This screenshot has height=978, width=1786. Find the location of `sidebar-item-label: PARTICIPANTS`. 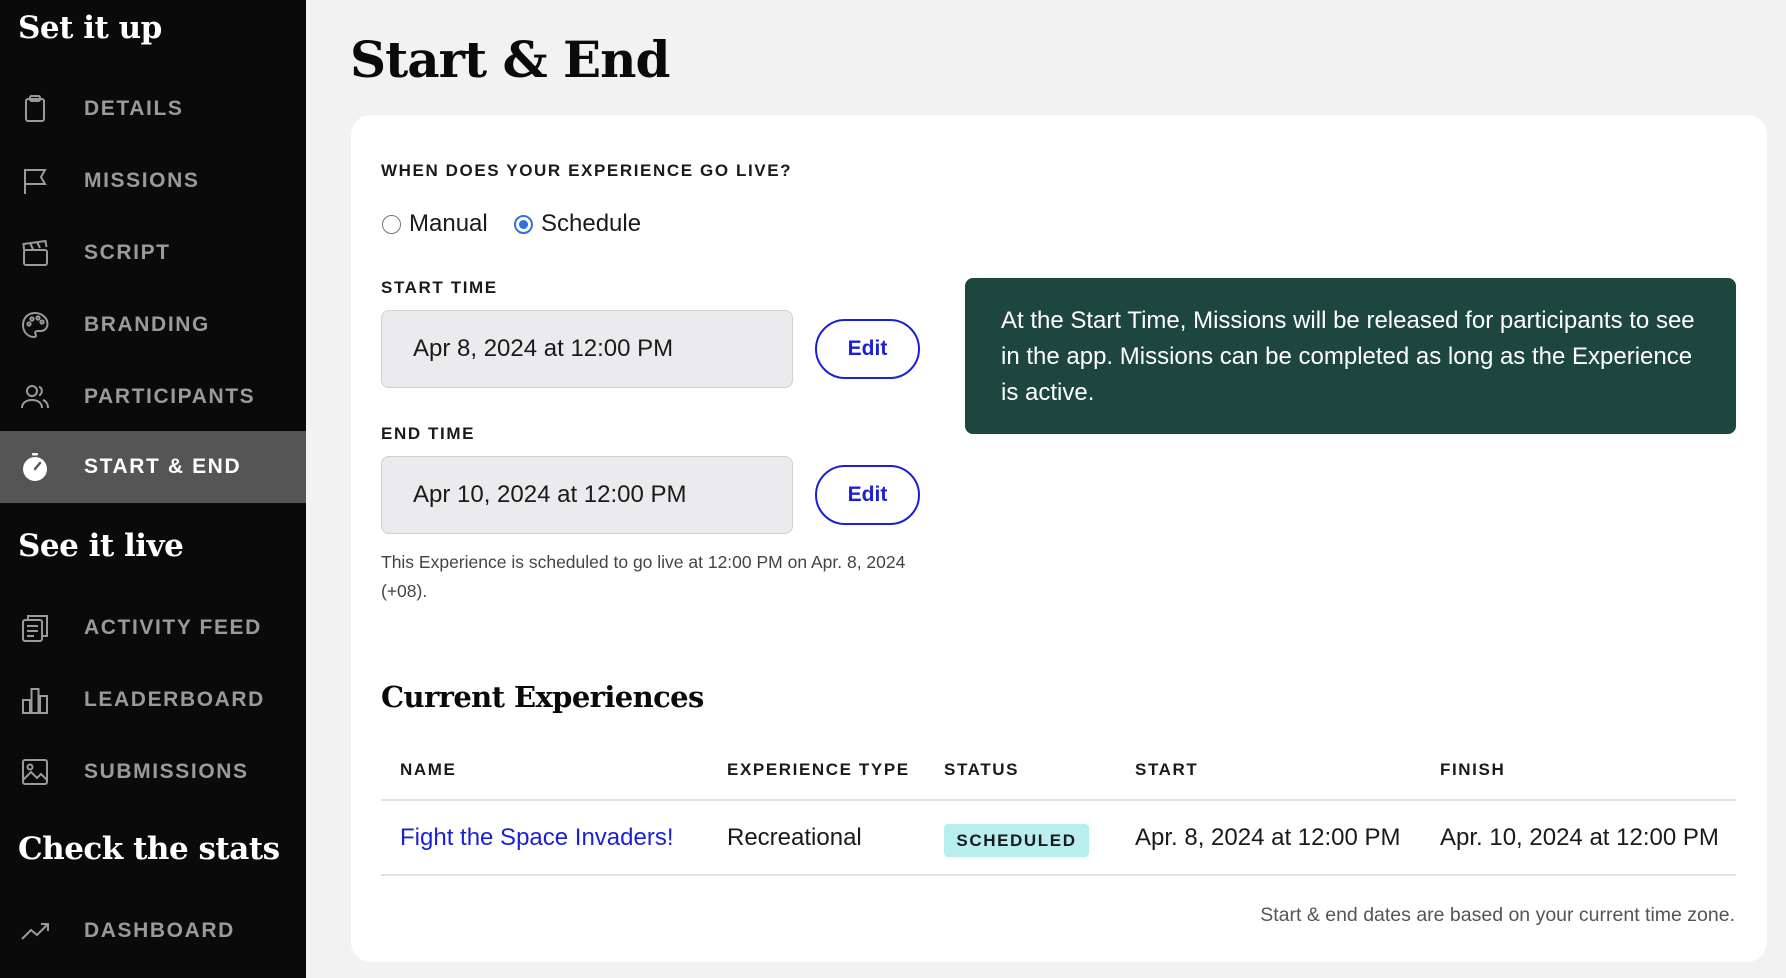

sidebar-item-label: PARTICIPANTS is located at coordinates (170, 396).